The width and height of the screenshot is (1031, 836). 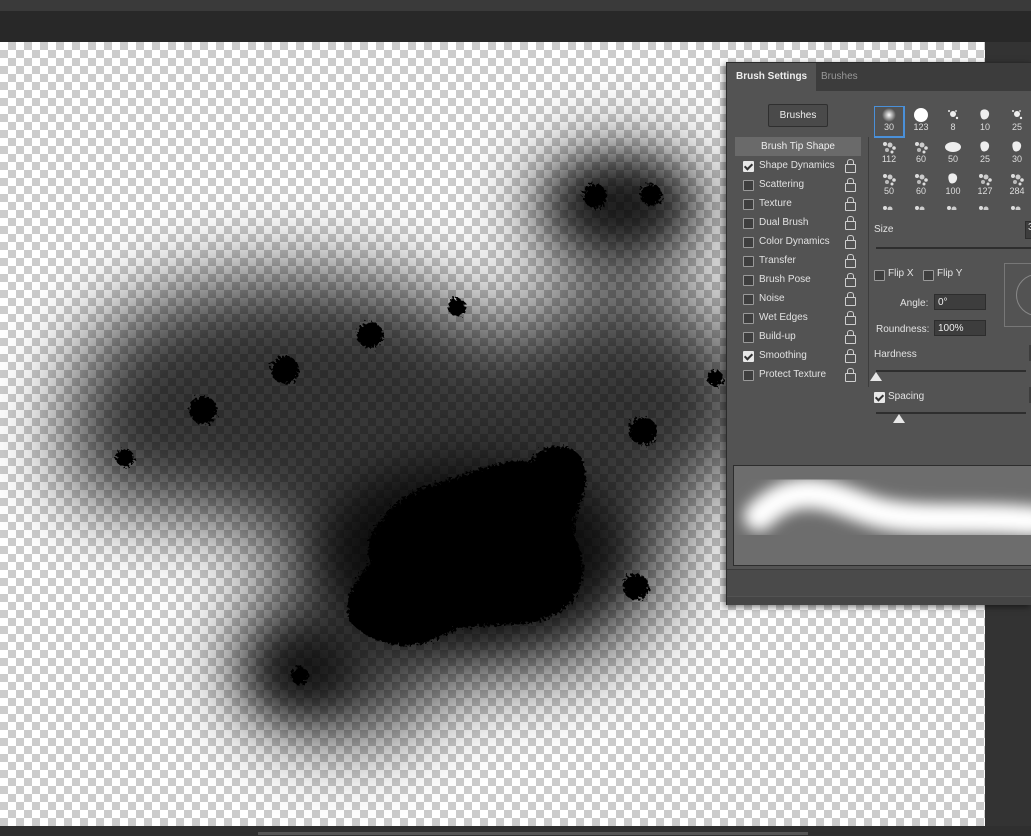 I want to click on brush-option-item: Smoothing, so click(x=799, y=355).